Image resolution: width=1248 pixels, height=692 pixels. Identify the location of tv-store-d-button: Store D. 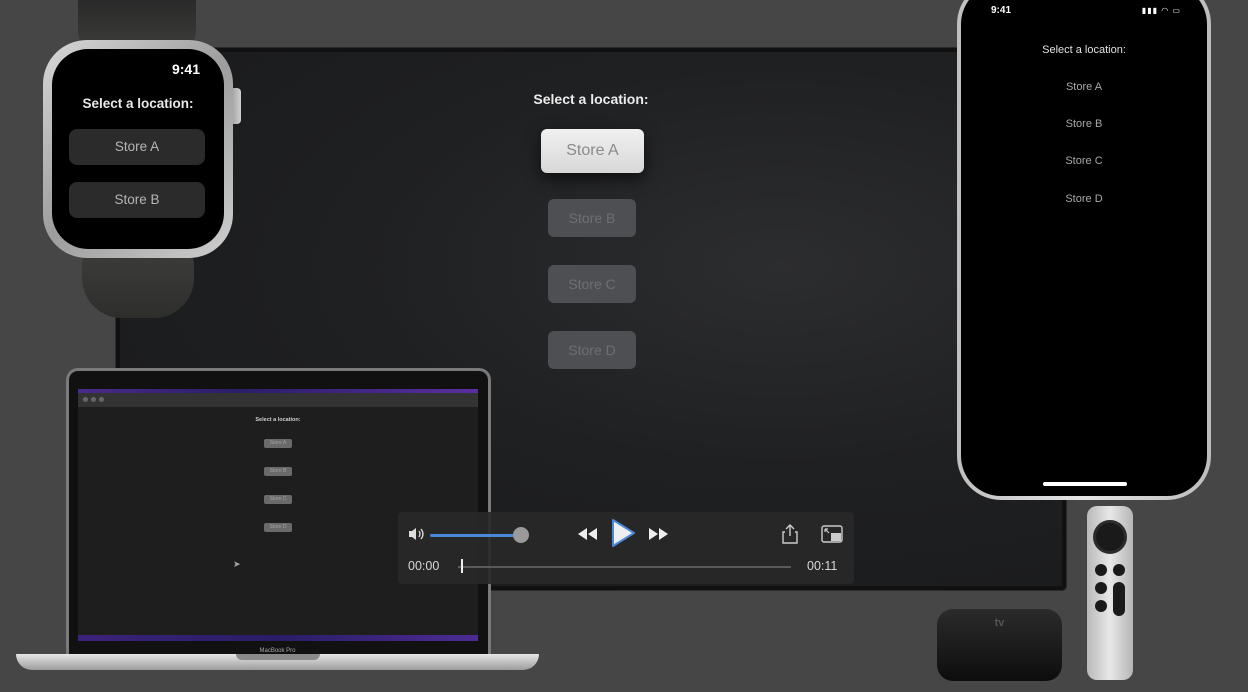
(592, 350).